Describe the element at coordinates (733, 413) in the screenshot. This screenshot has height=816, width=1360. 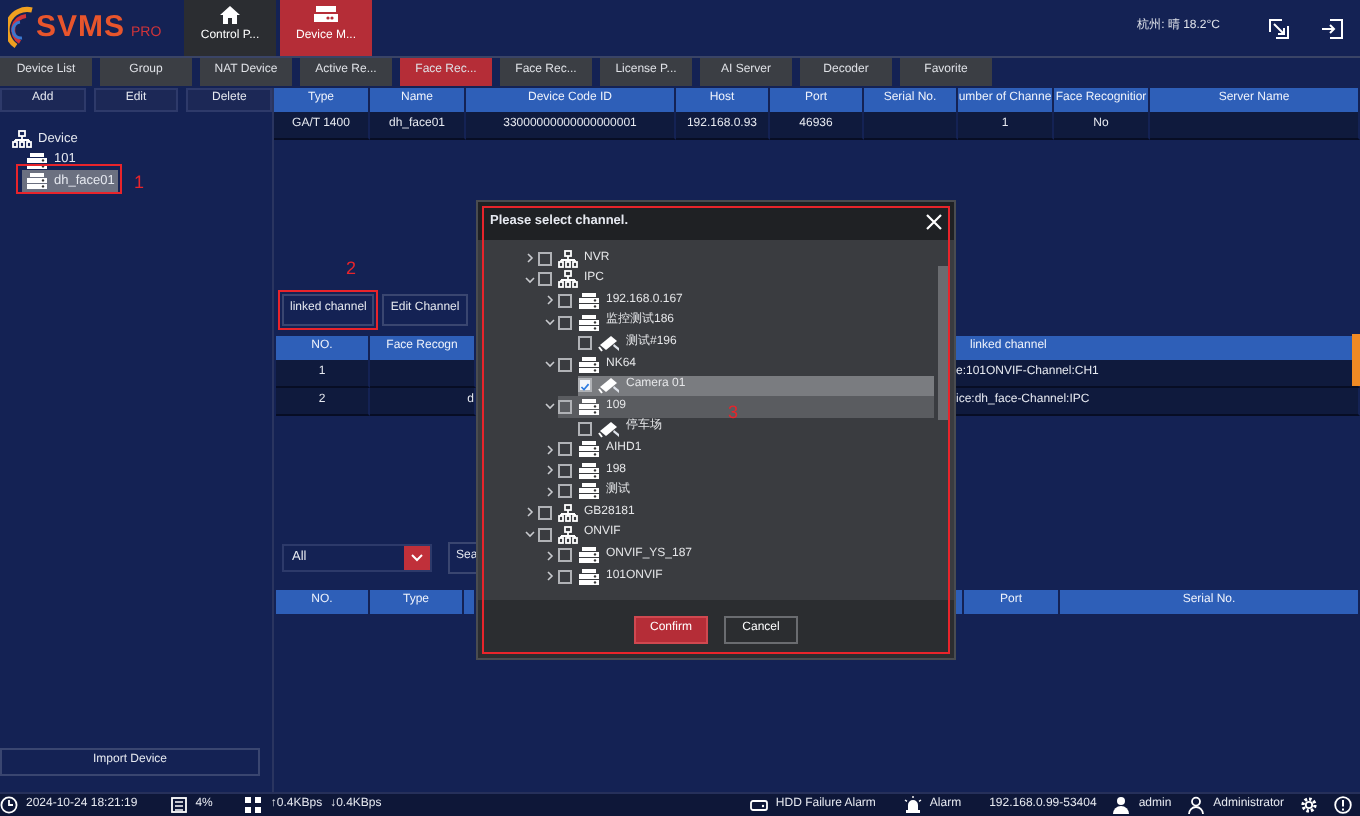
I see `annotation-number: 3` at that location.